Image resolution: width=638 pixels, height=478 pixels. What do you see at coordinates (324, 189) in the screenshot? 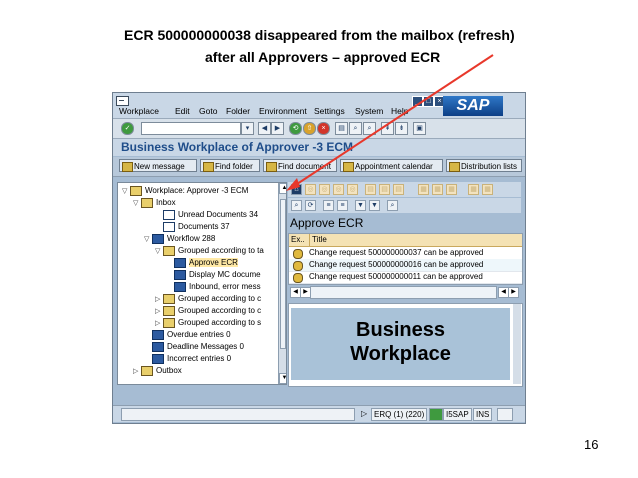
I see `resubmit-icon: ◎` at bounding box center [324, 189].